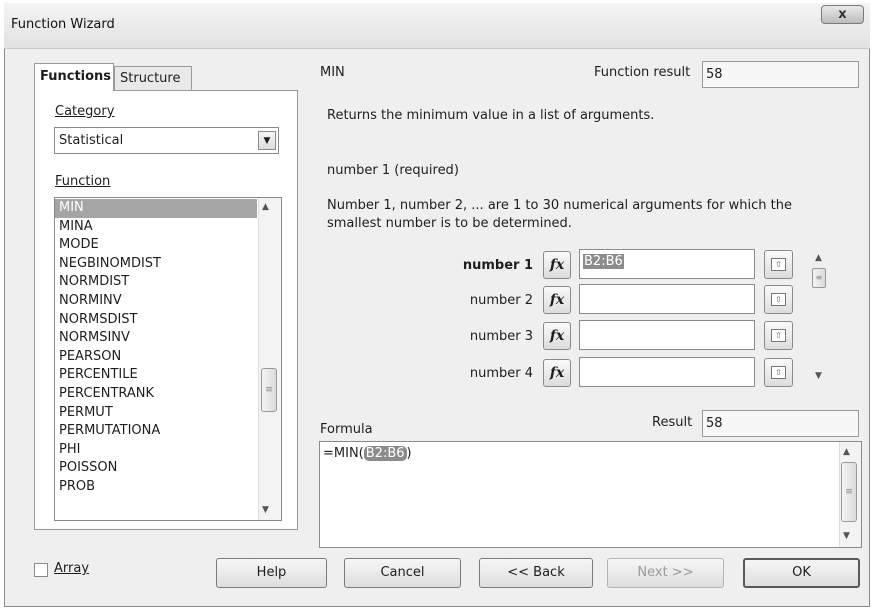 The width and height of the screenshot is (873, 610). What do you see at coordinates (603, 261) in the screenshot?
I see `number-1-value: B2:B6` at bounding box center [603, 261].